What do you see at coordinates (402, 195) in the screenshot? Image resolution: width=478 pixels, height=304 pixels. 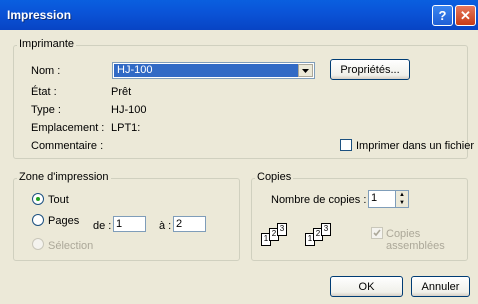 I see `spin-up-icon: ▲` at bounding box center [402, 195].